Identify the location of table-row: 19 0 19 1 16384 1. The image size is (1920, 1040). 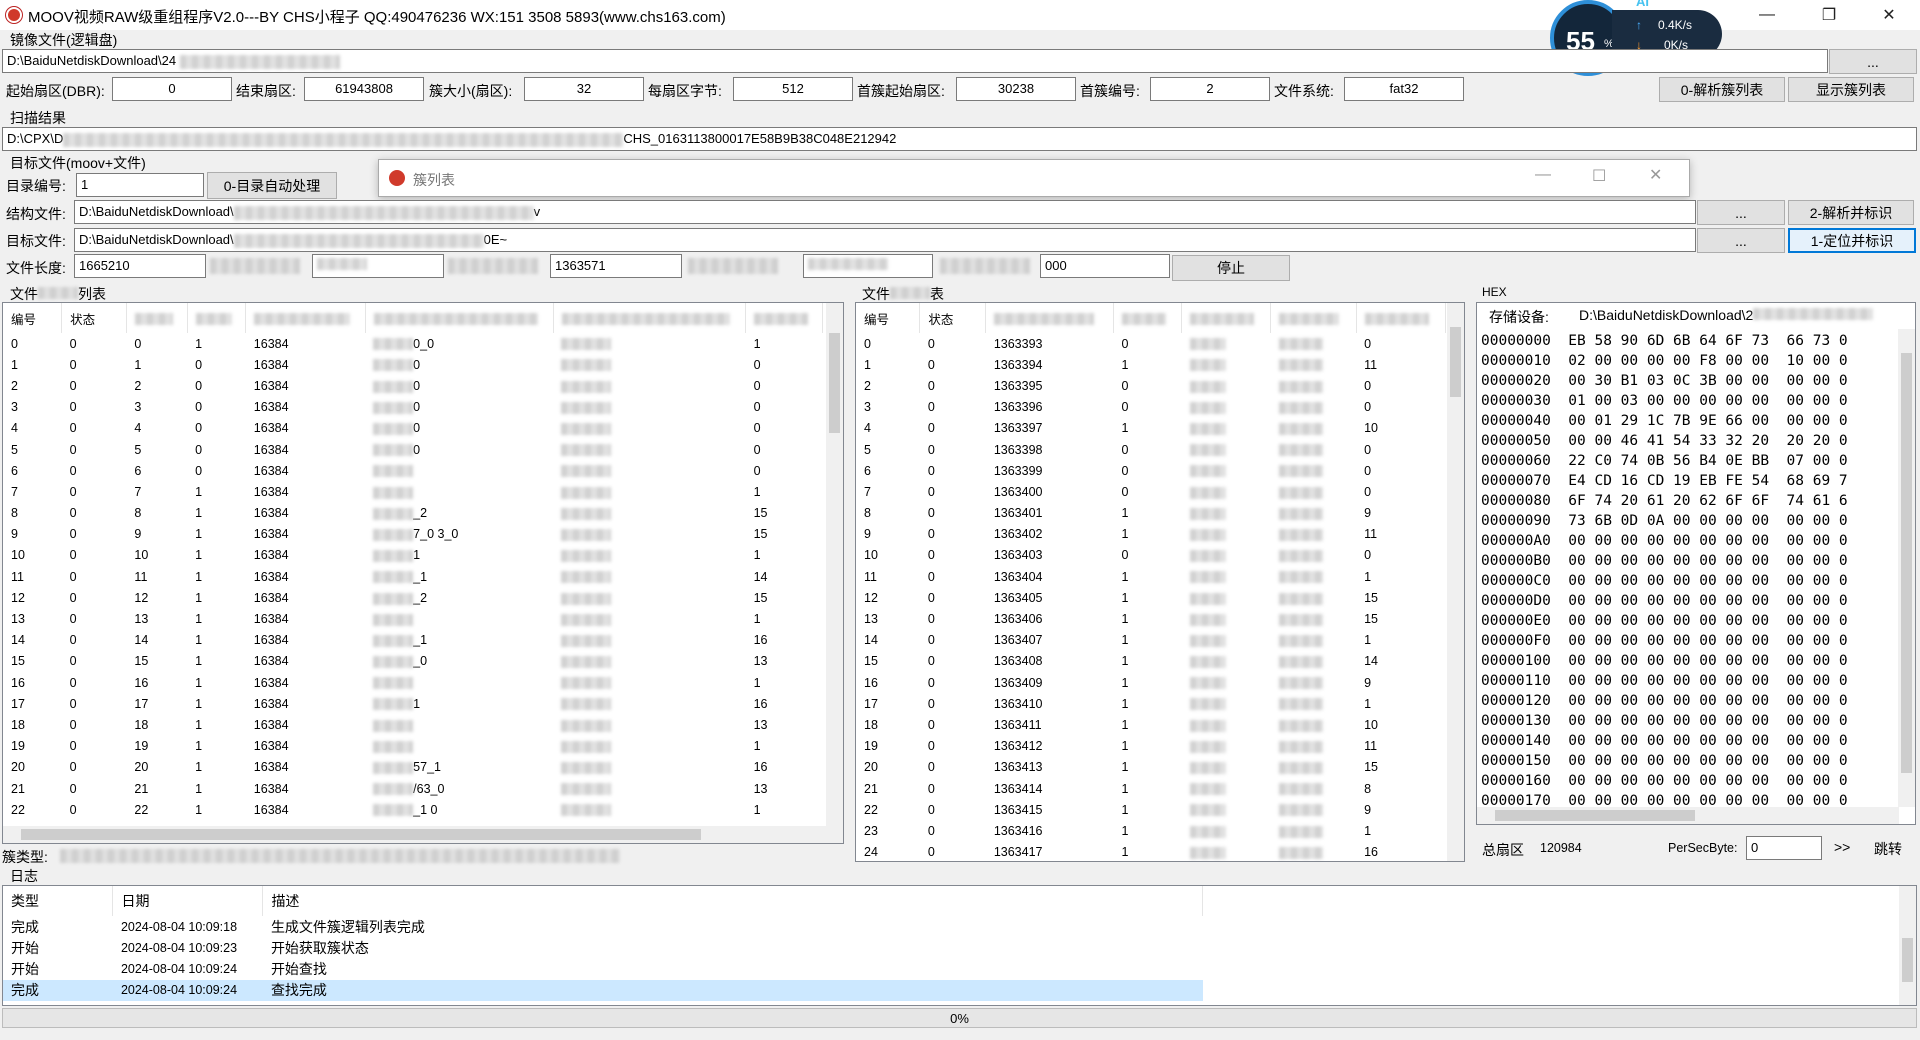
(413, 746).